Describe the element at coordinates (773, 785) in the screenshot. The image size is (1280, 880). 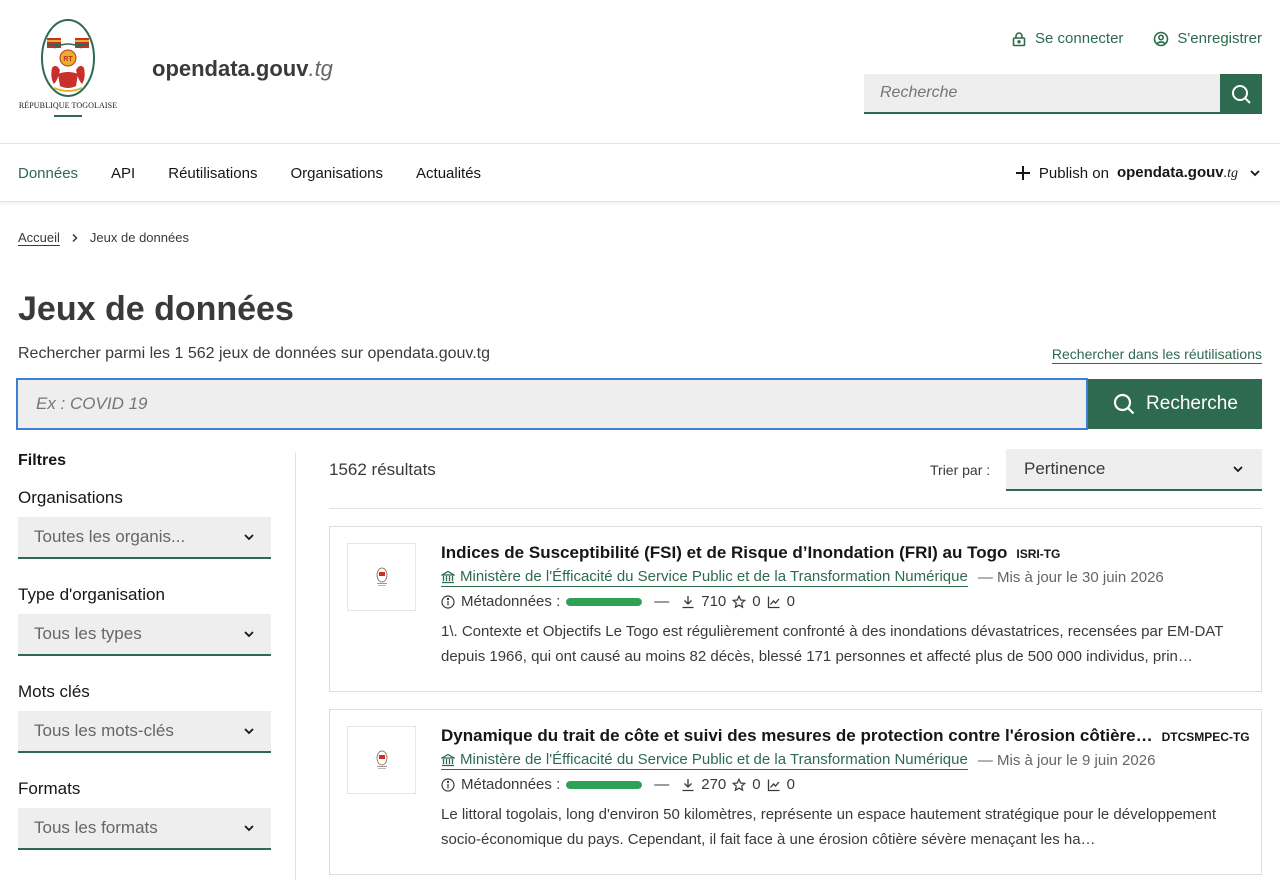
I see `line-chart-icon` at that location.